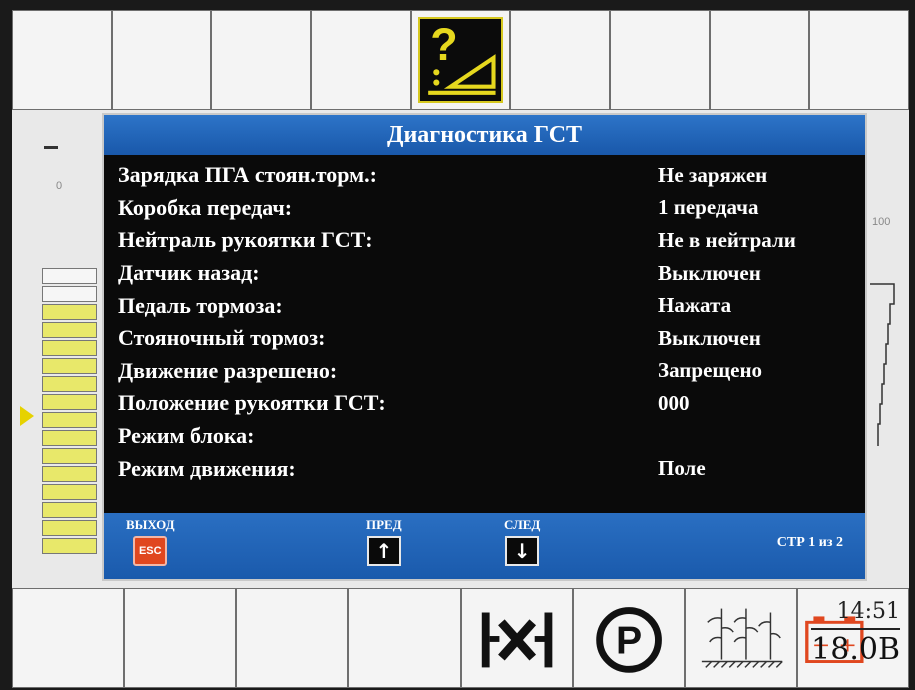  I want to click on dialog-title: Диагностика ГСТ, so click(484, 135).